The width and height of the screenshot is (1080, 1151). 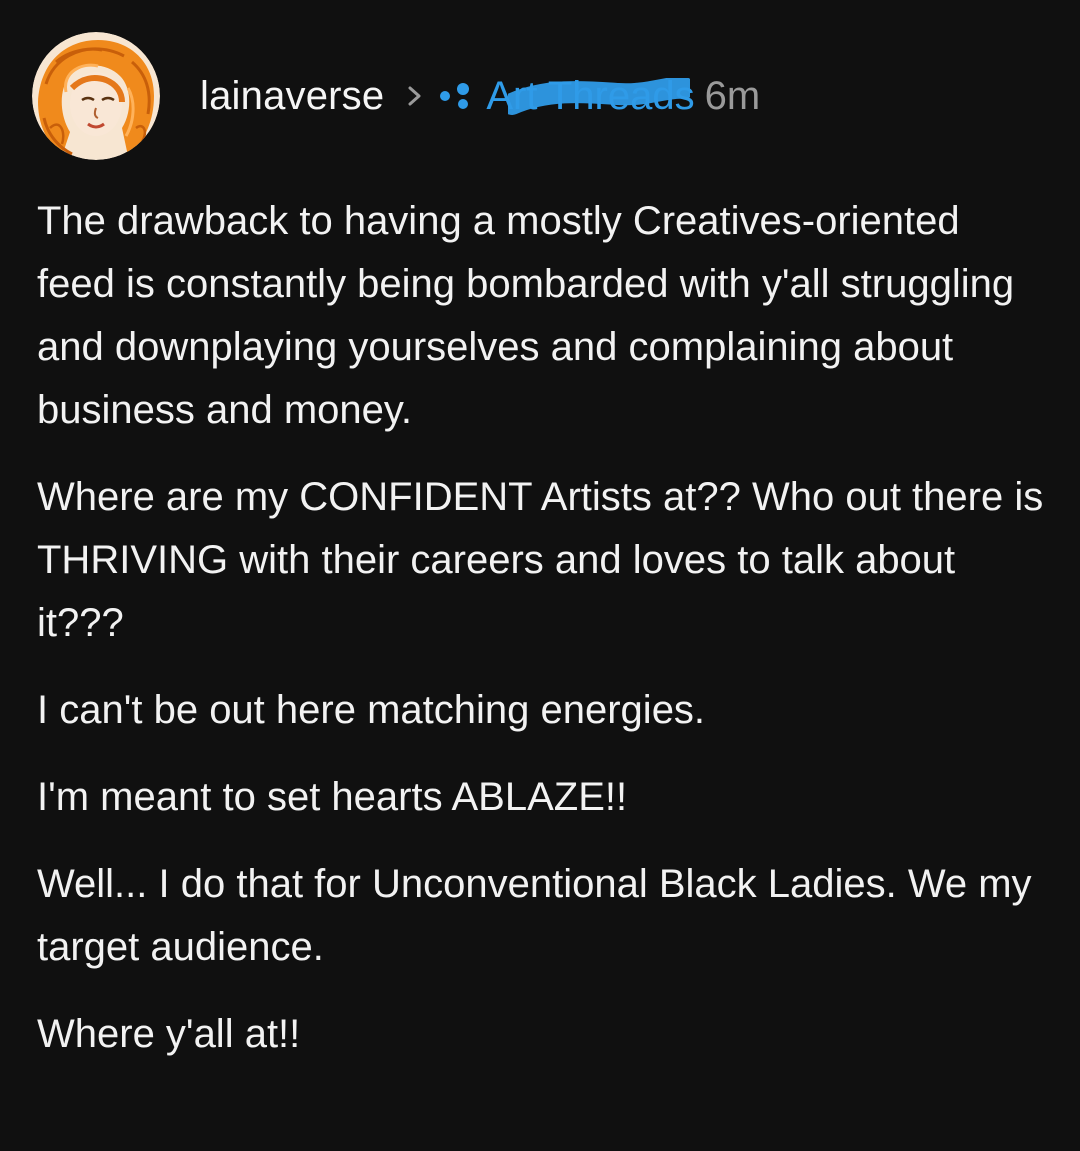 I want to click on post-paragraph: I can't be out here matching energies., so click(x=371, y=710).